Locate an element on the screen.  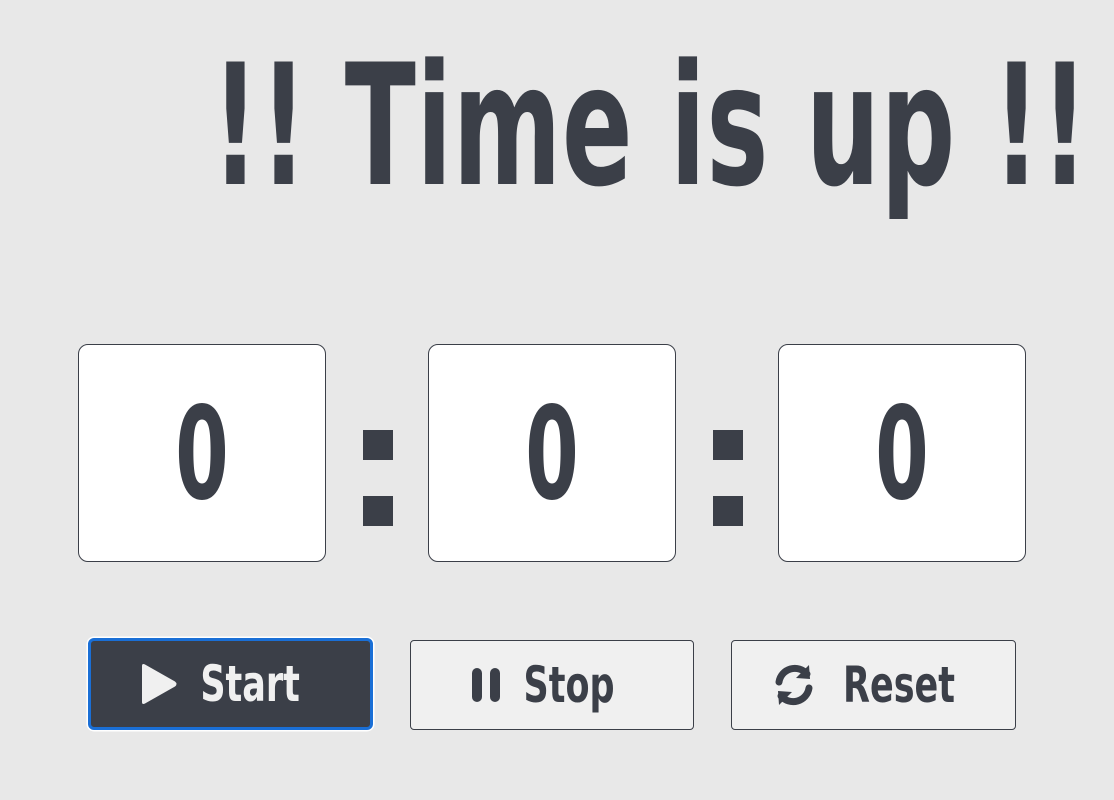
reset-button: Reset is located at coordinates (873, 685).